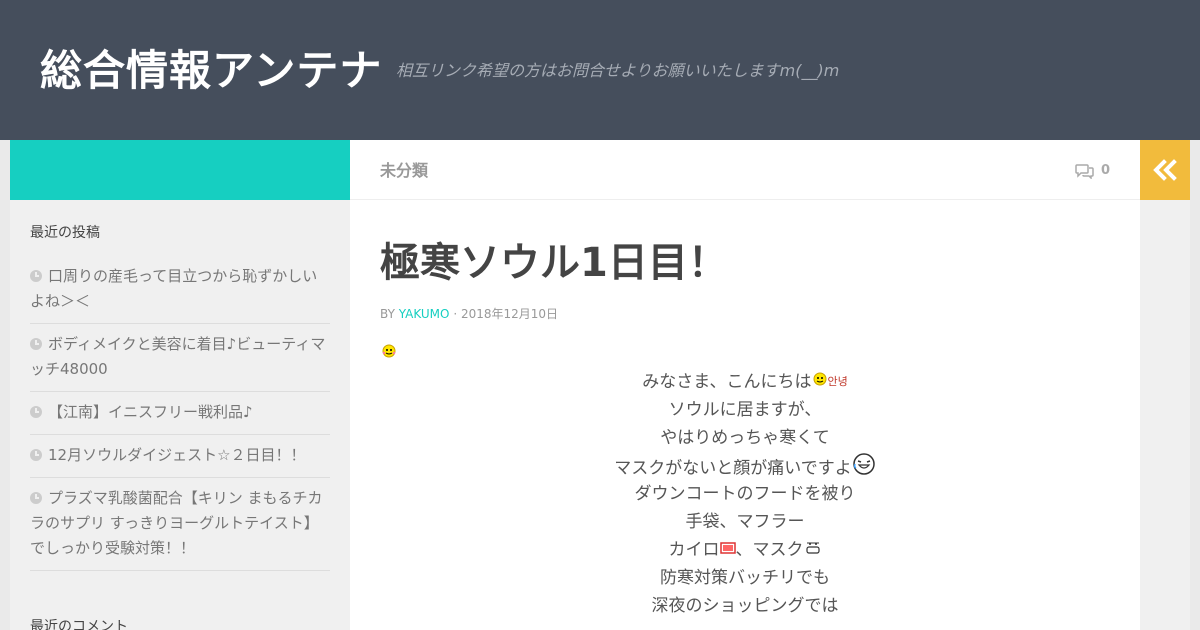 The height and width of the screenshot is (630, 1200). What do you see at coordinates (813, 550) in the screenshot?
I see `mask-face-icon` at bounding box center [813, 550].